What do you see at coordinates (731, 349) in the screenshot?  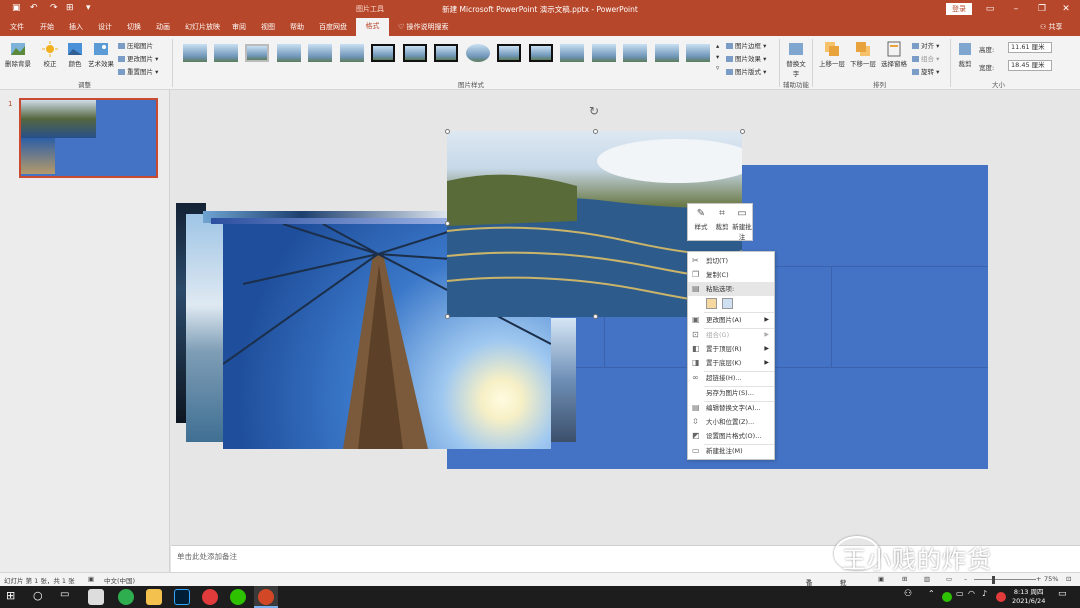 I see `menu-bring-to-front: ◧ 置于顶层(R) ▶` at bounding box center [731, 349].